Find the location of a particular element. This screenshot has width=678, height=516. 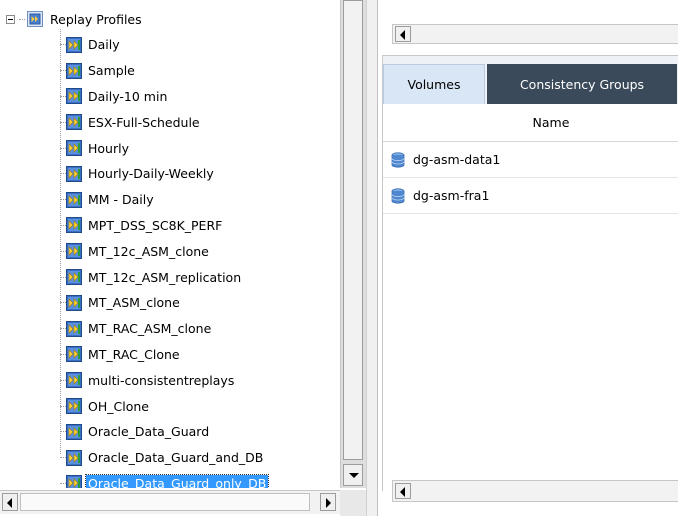

tree-vertical-scrollbar is located at coordinates (353, 244).